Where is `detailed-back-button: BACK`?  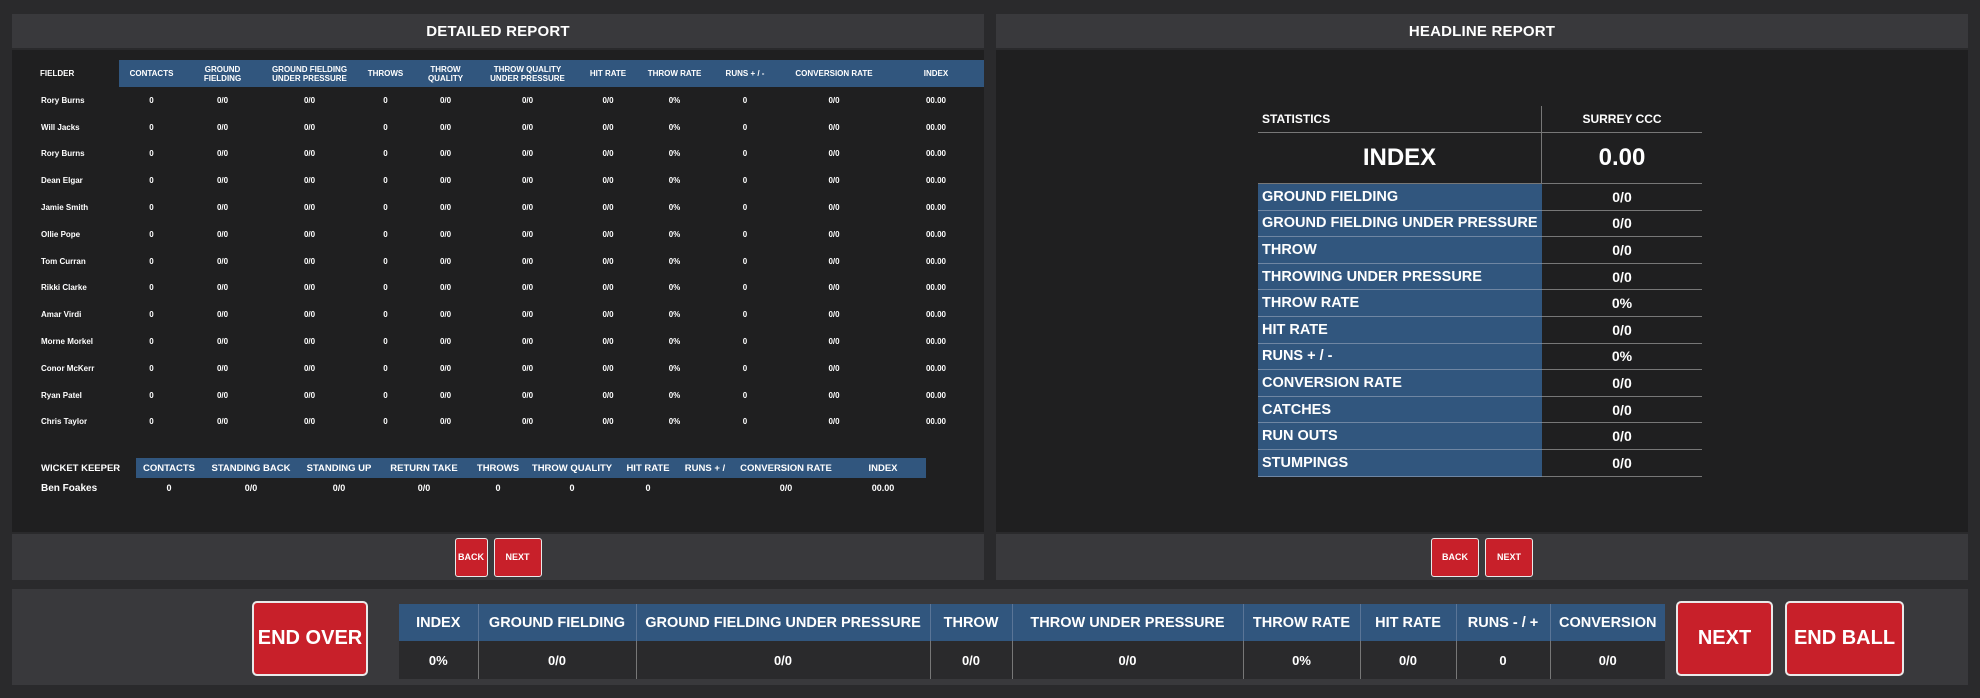
detailed-back-button: BACK is located at coordinates (471, 557).